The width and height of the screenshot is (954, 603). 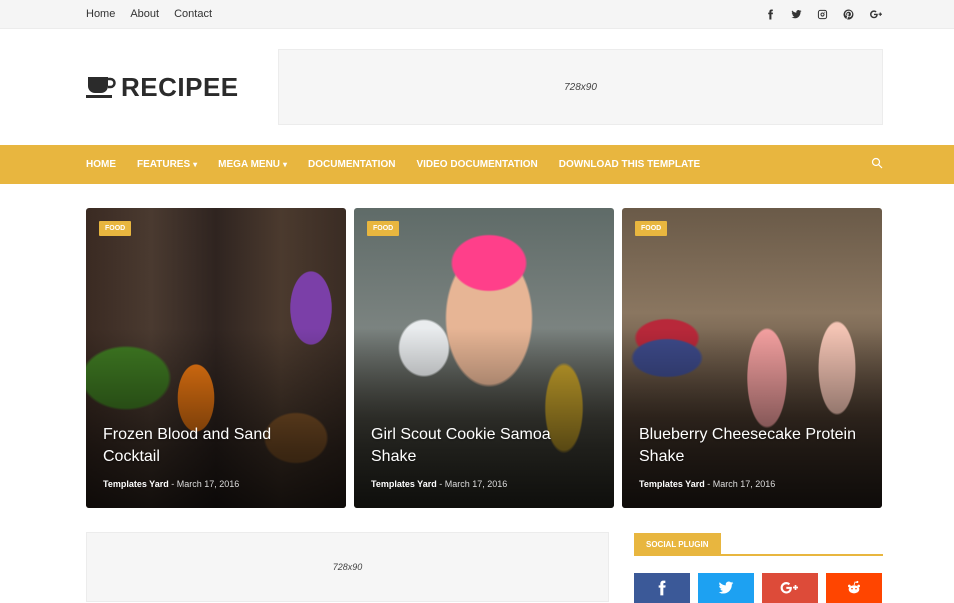 I want to click on nav-item-home: HOME, so click(x=101, y=164).